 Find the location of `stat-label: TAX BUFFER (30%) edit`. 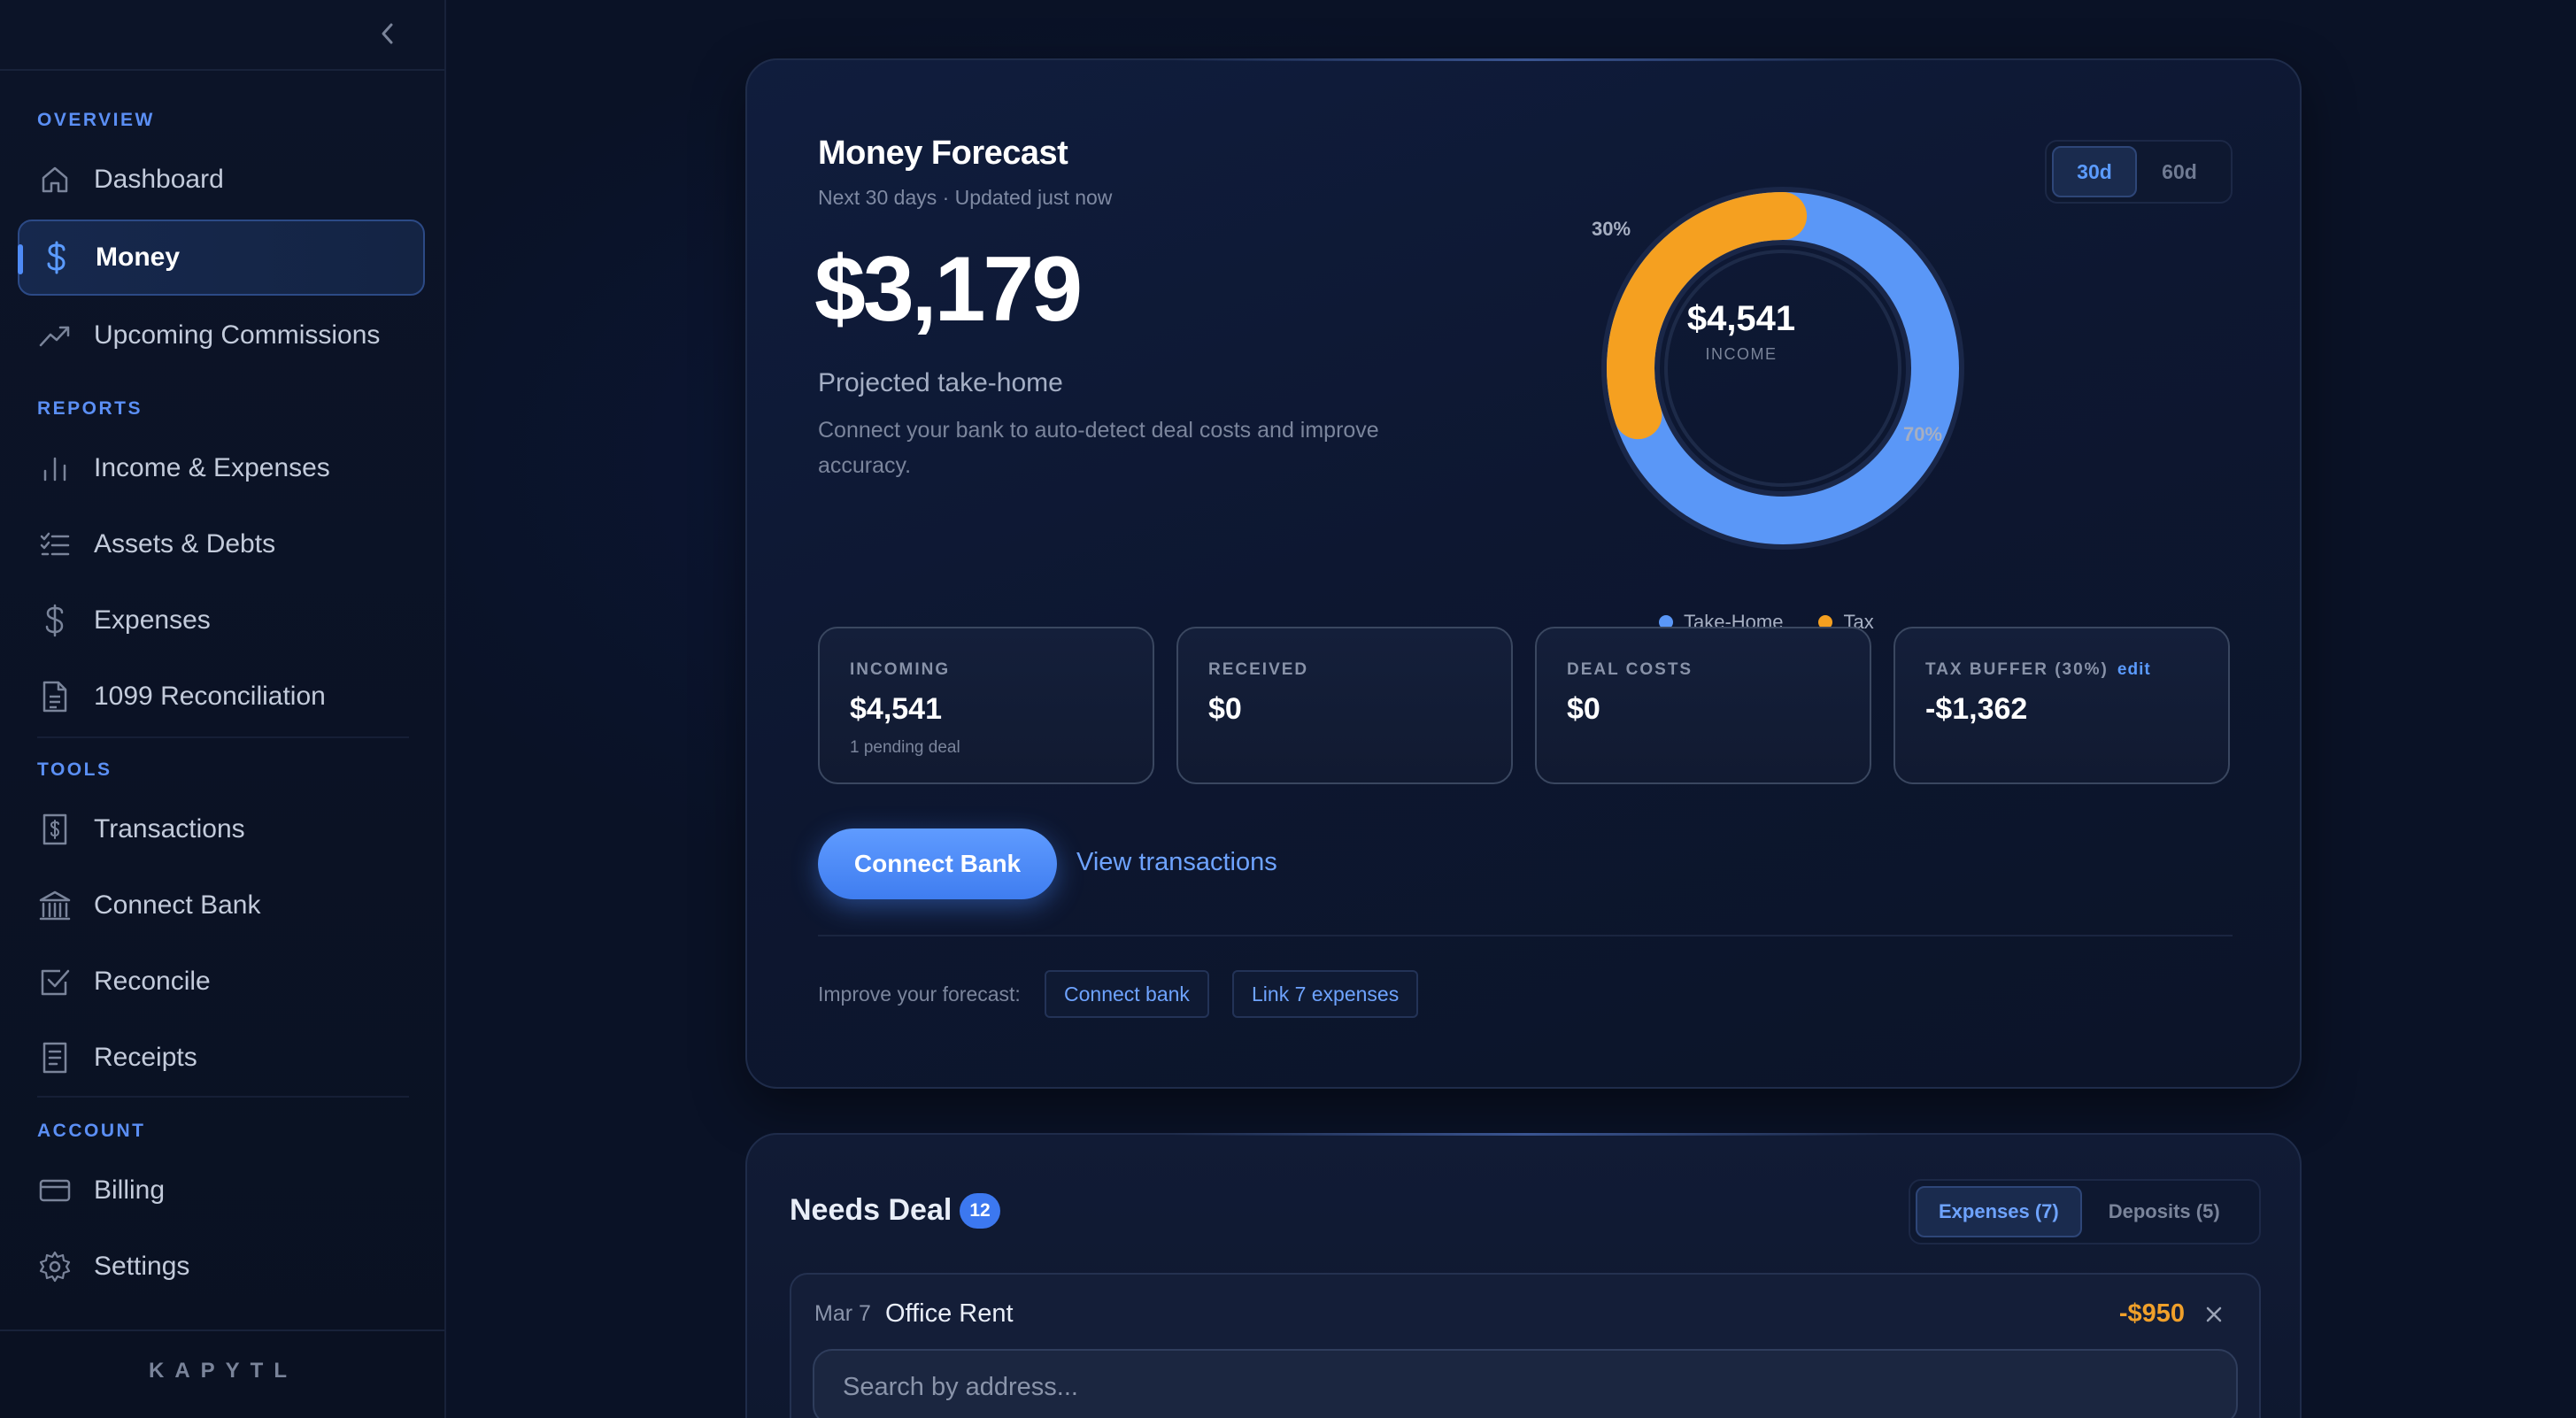

stat-label: TAX BUFFER (30%) edit is located at coordinates (2038, 670).